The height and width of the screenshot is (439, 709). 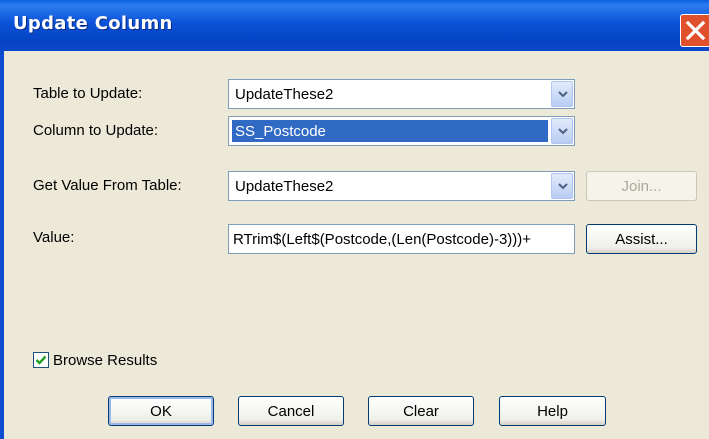 What do you see at coordinates (107, 185) in the screenshot?
I see `get-value-from-table-label: Get Value From Table:` at bounding box center [107, 185].